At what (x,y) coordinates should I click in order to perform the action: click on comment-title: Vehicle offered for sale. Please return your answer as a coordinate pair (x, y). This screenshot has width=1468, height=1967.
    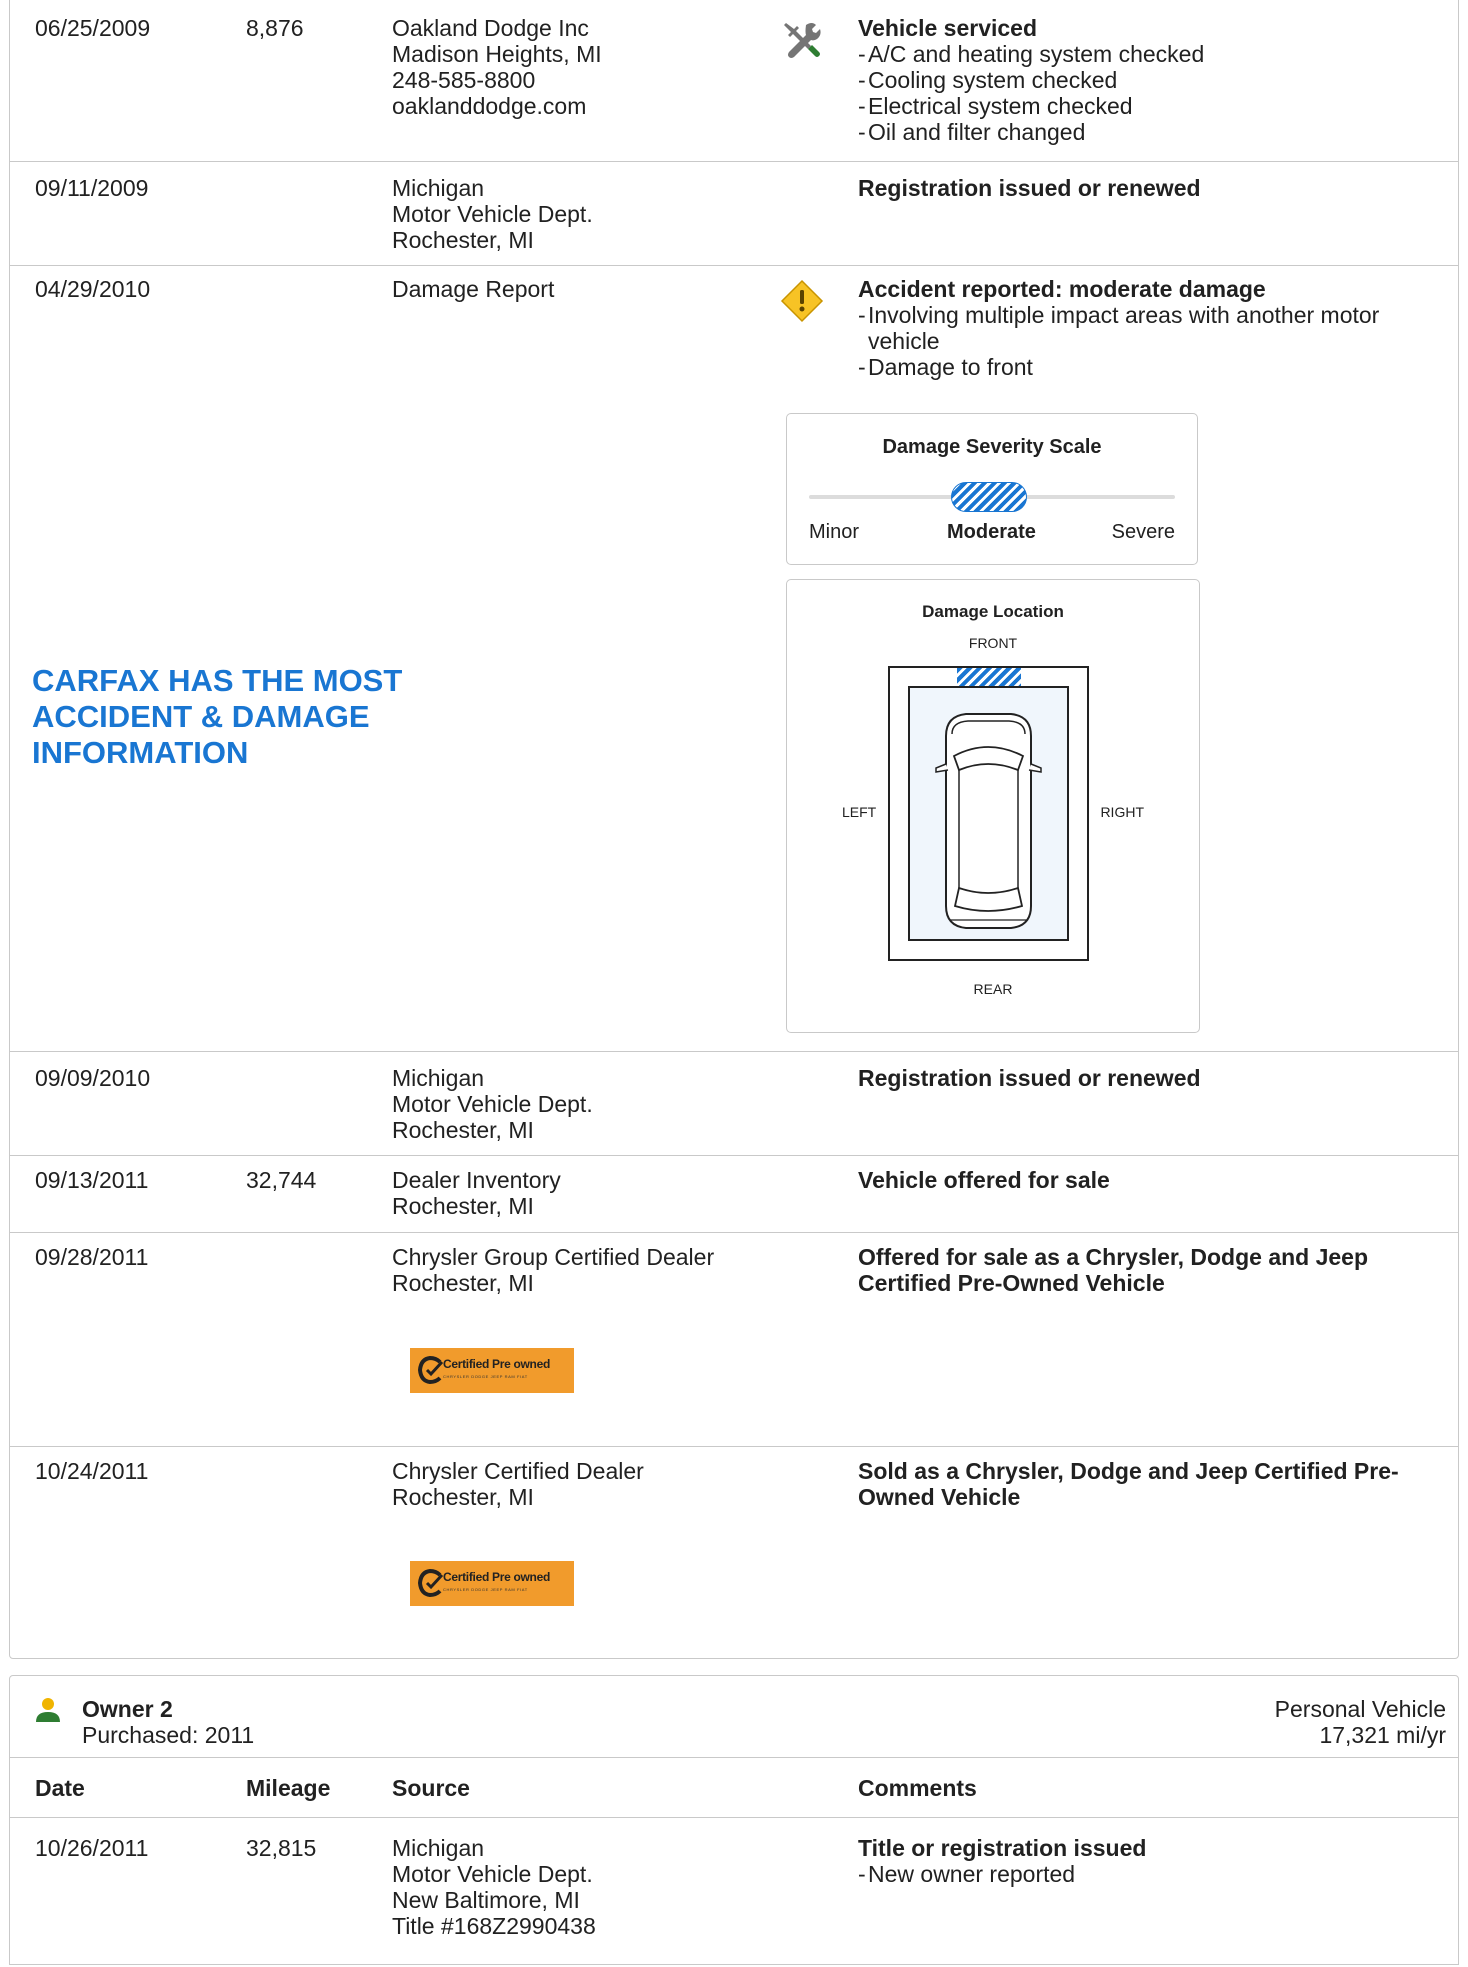
    Looking at the image, I should click on (984, 1180).